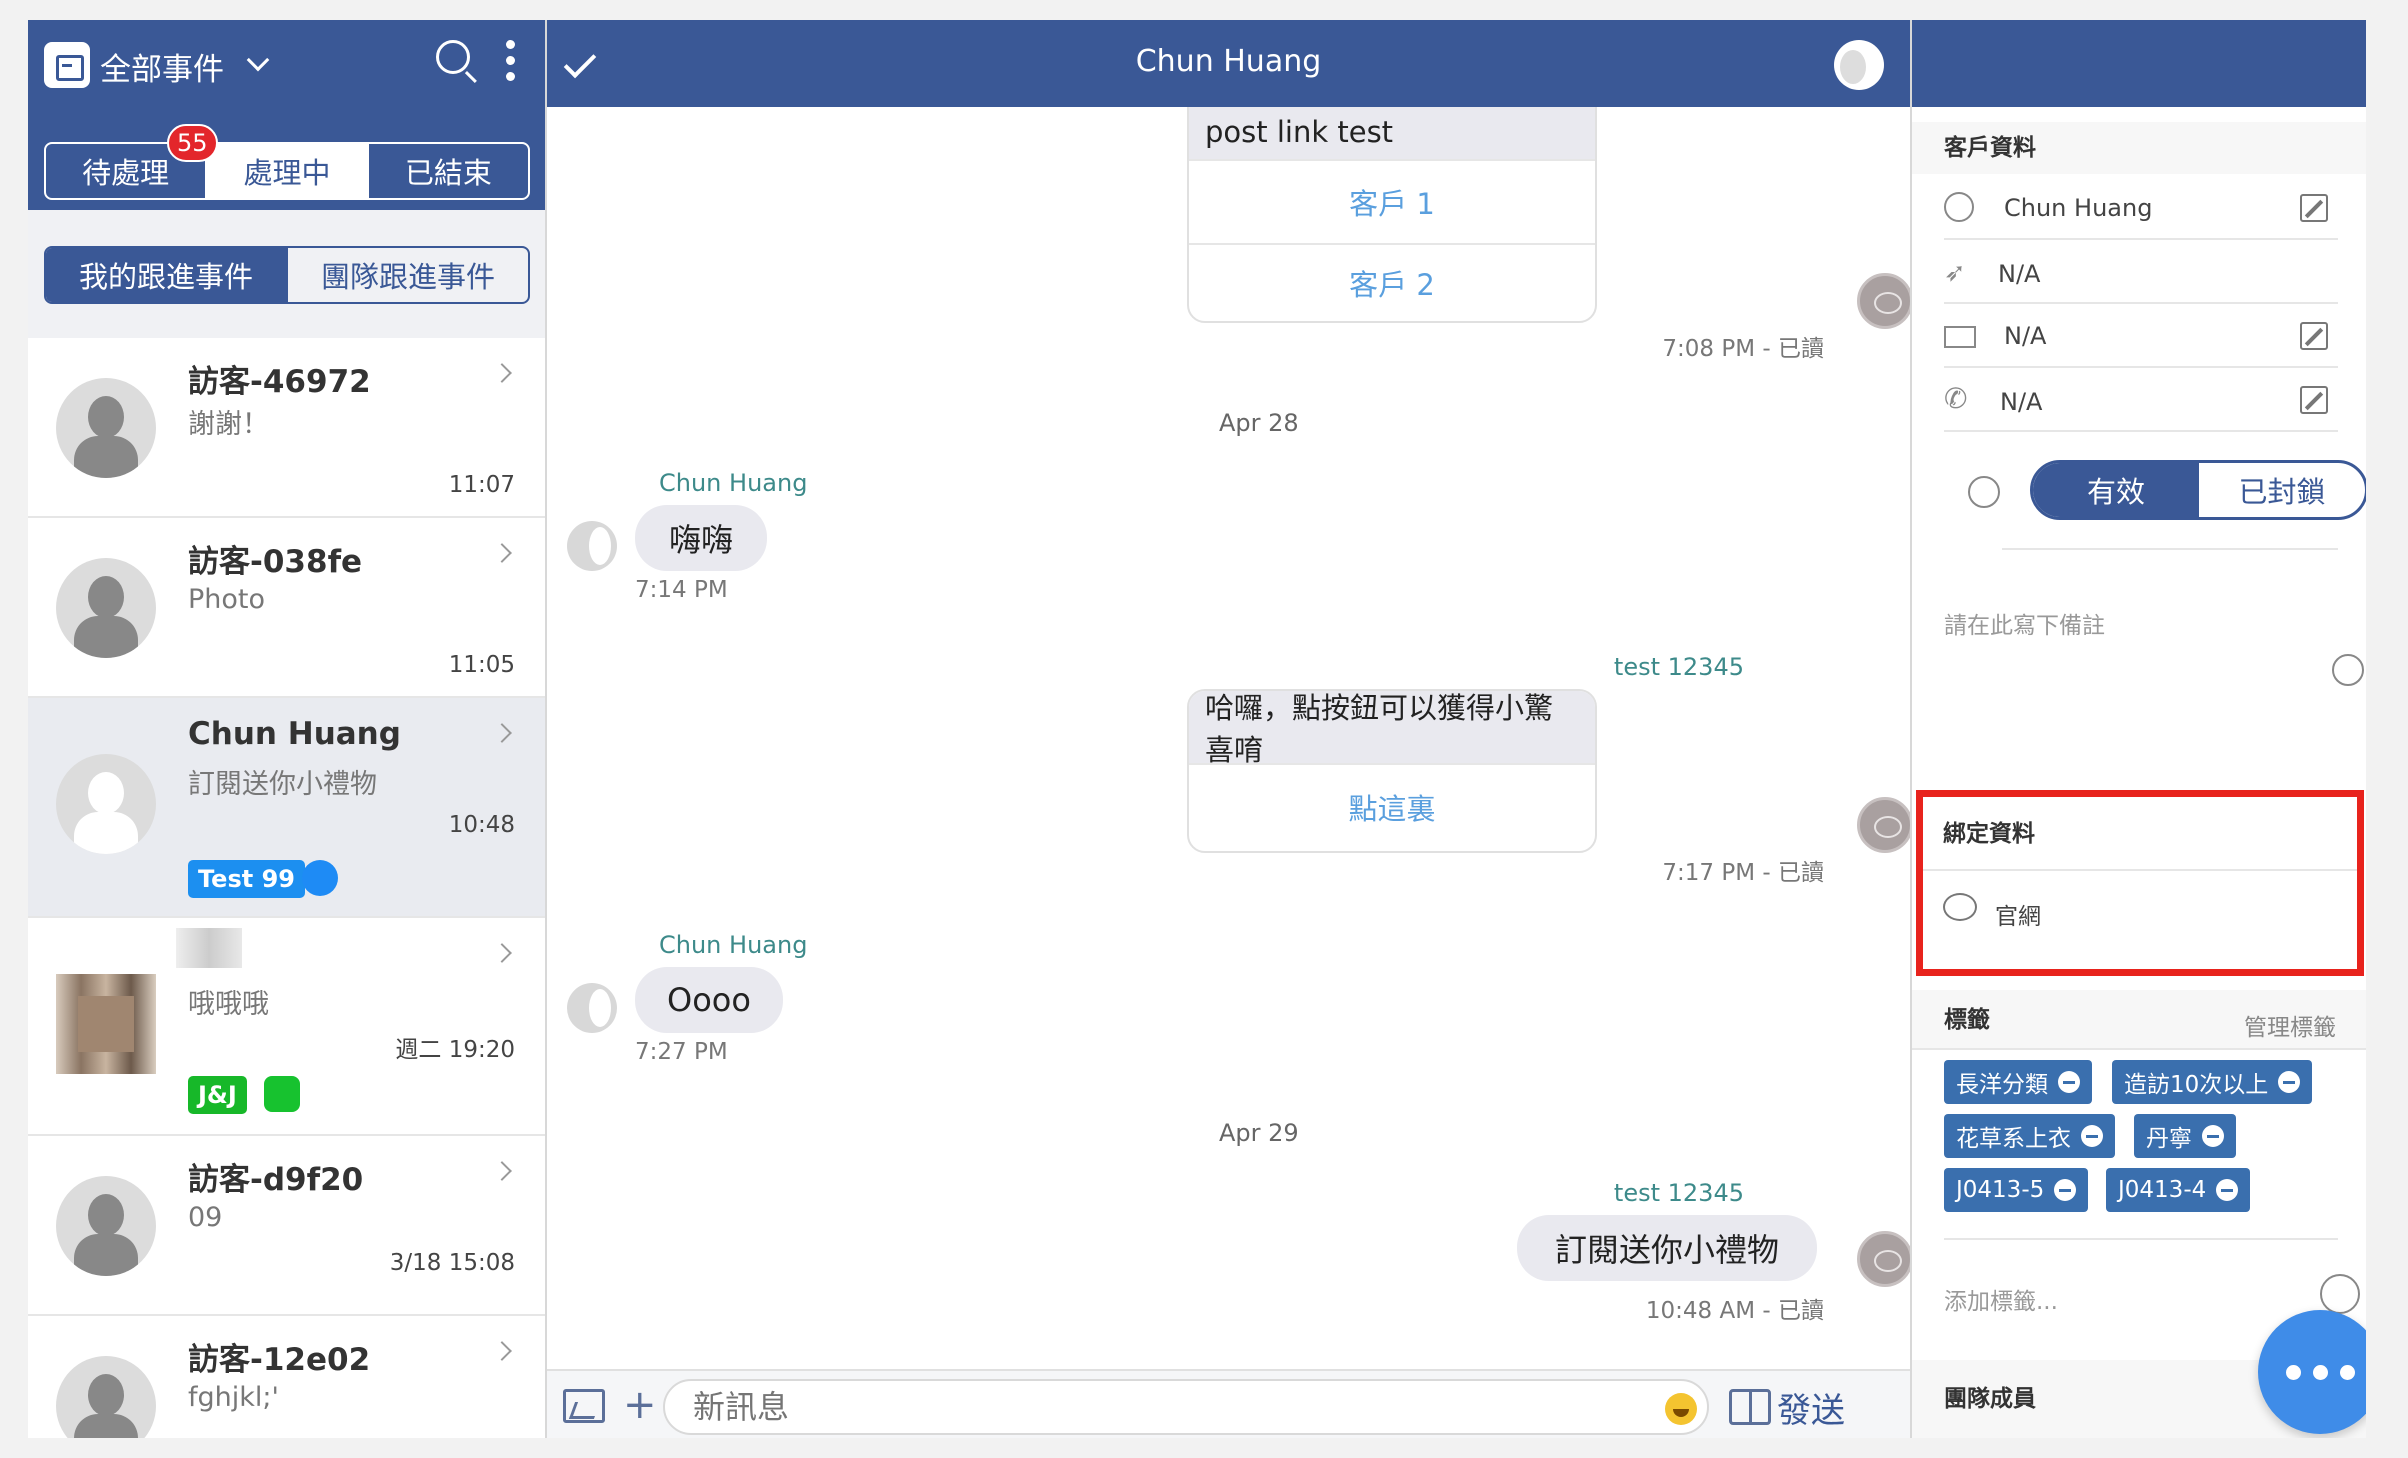 Image resolution: width=2408 pixels, height=1458 pixels. I want to click on message-input, so click(1186, 1407).